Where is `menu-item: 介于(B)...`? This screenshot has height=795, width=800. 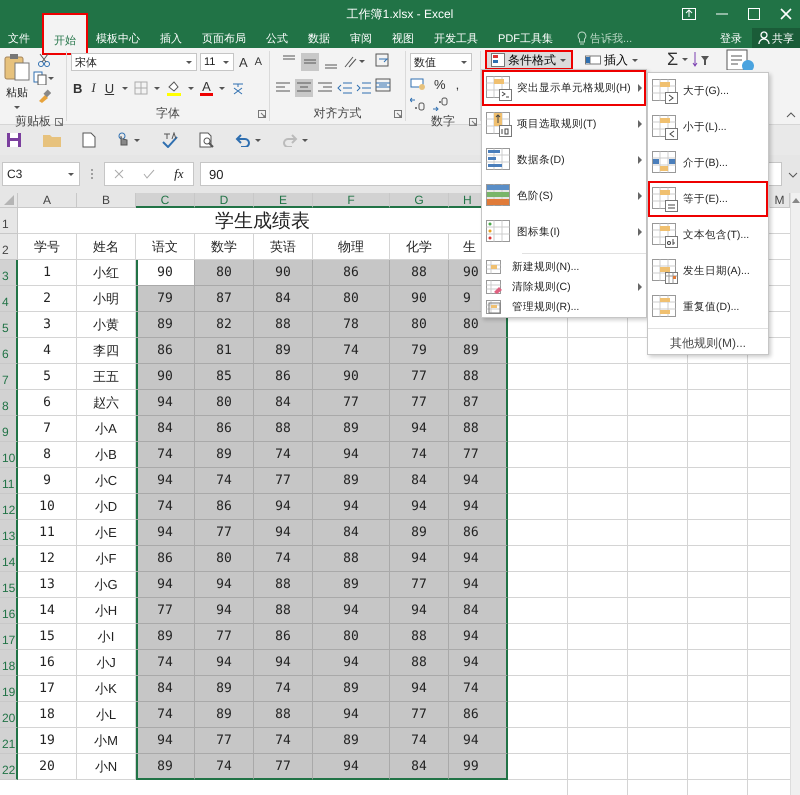 menu-item: 介于(B)... is located at coordinates (708, 163).